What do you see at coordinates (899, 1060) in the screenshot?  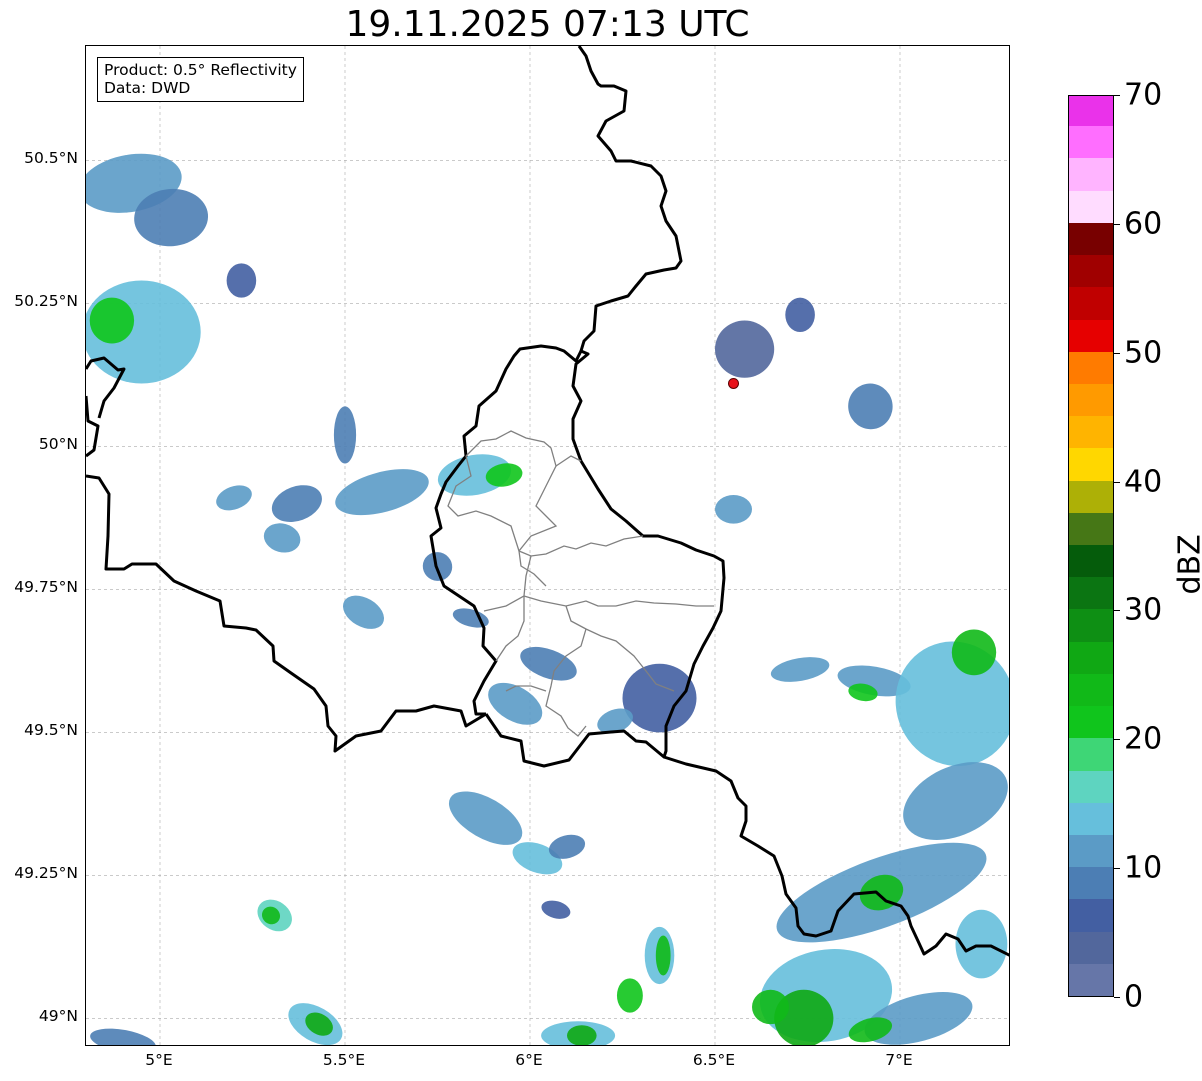 I see `lon-tick-label: 7°E` at bounding box center [899, 1060].